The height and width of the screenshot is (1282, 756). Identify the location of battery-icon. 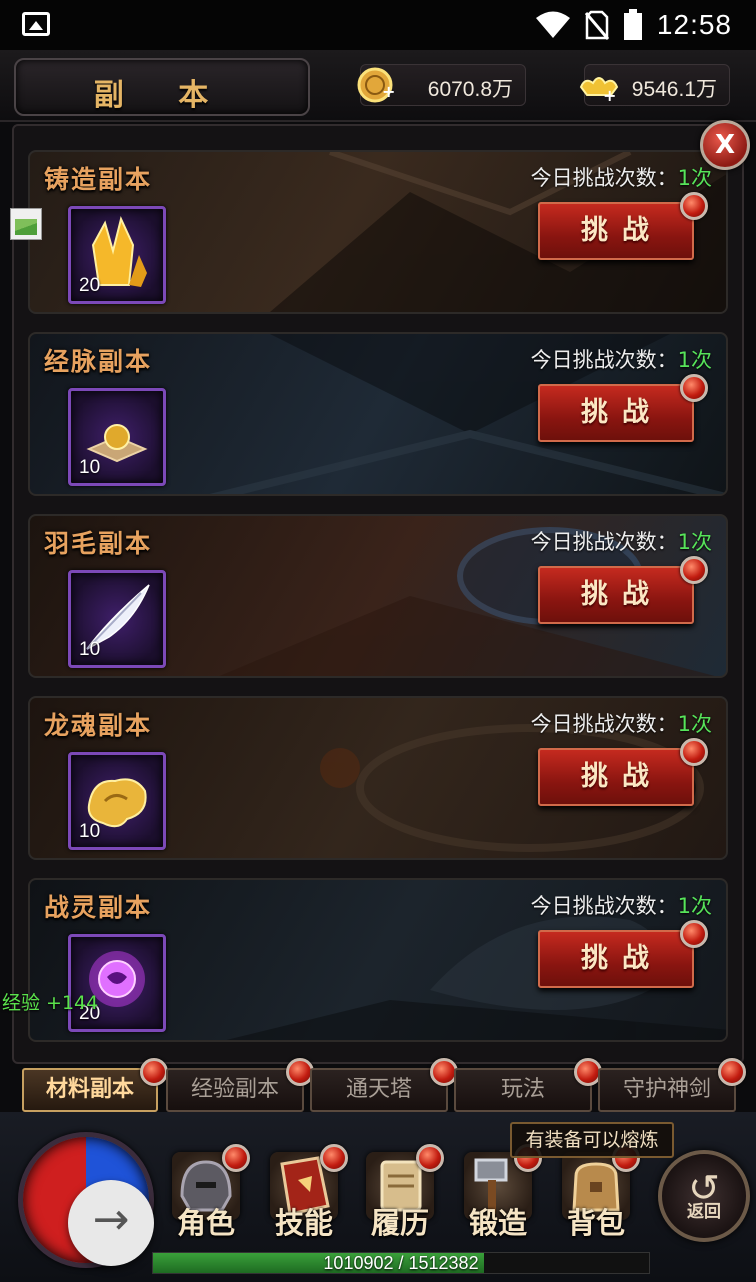
(632, 24).